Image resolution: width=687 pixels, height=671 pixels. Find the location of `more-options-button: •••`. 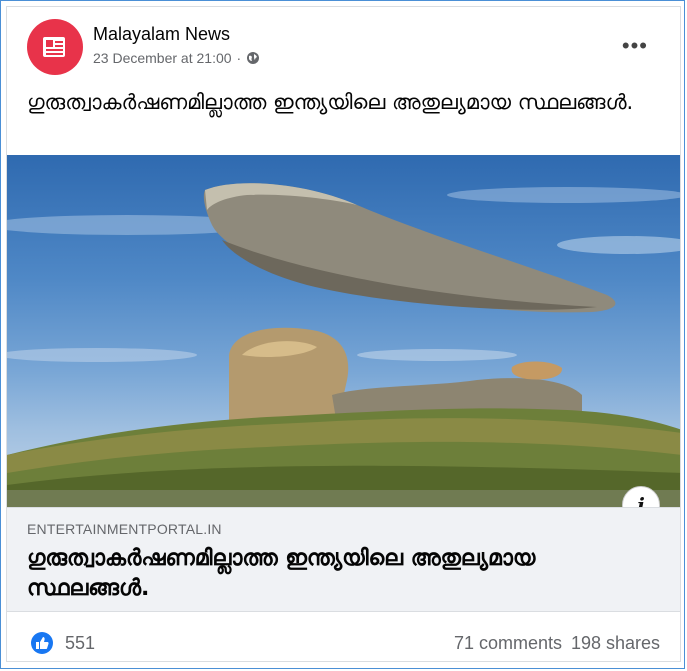

more-options-button: ••• is located at coordinates (635, 46).